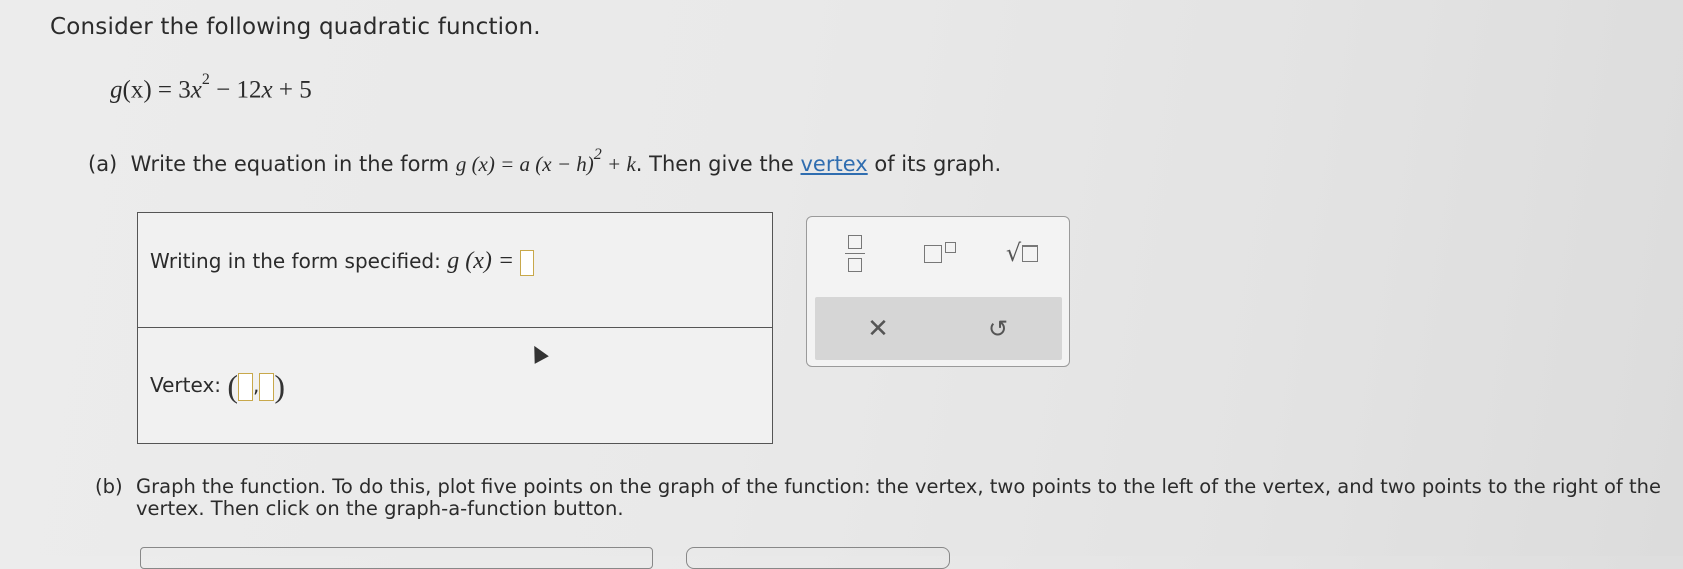  I want to click on vertex-answer-row: Vertex: (,), so click(218, 386).